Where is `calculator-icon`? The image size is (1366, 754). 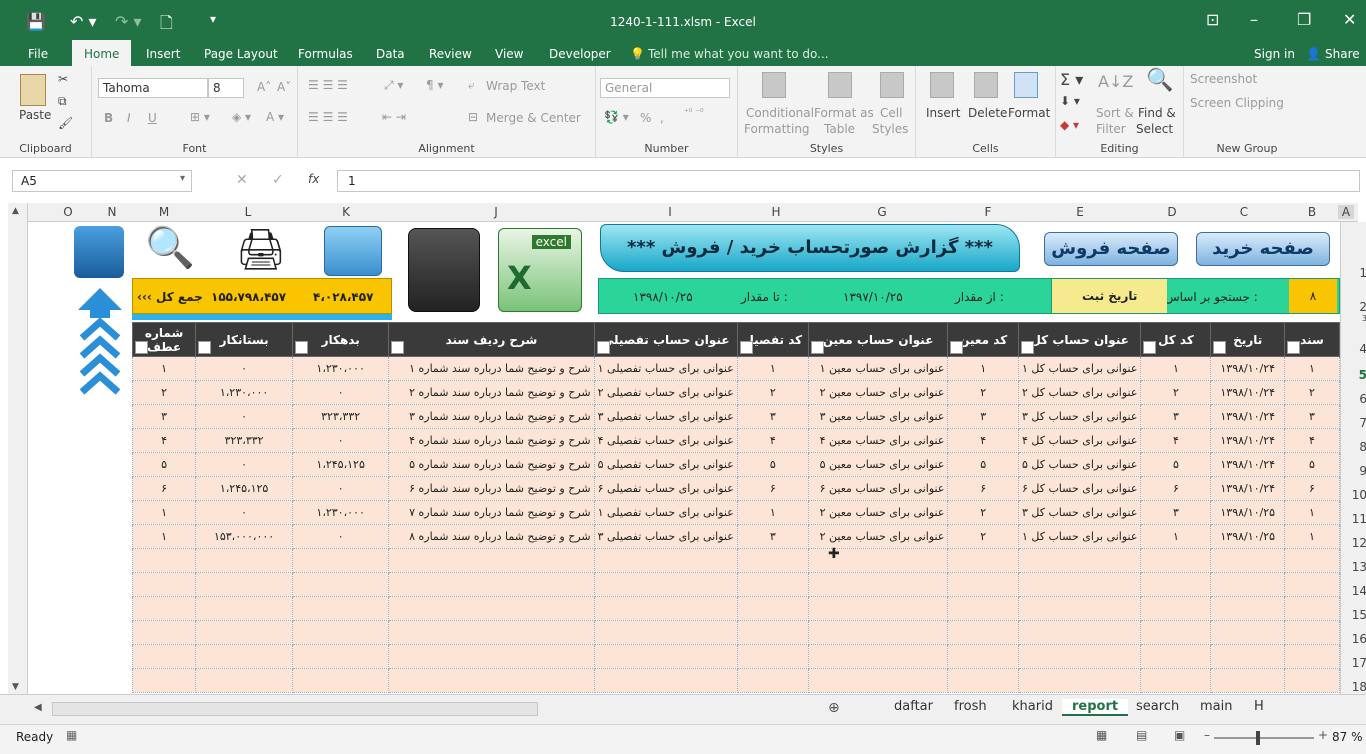
calculator-icon is located at coordinates (444, 270).